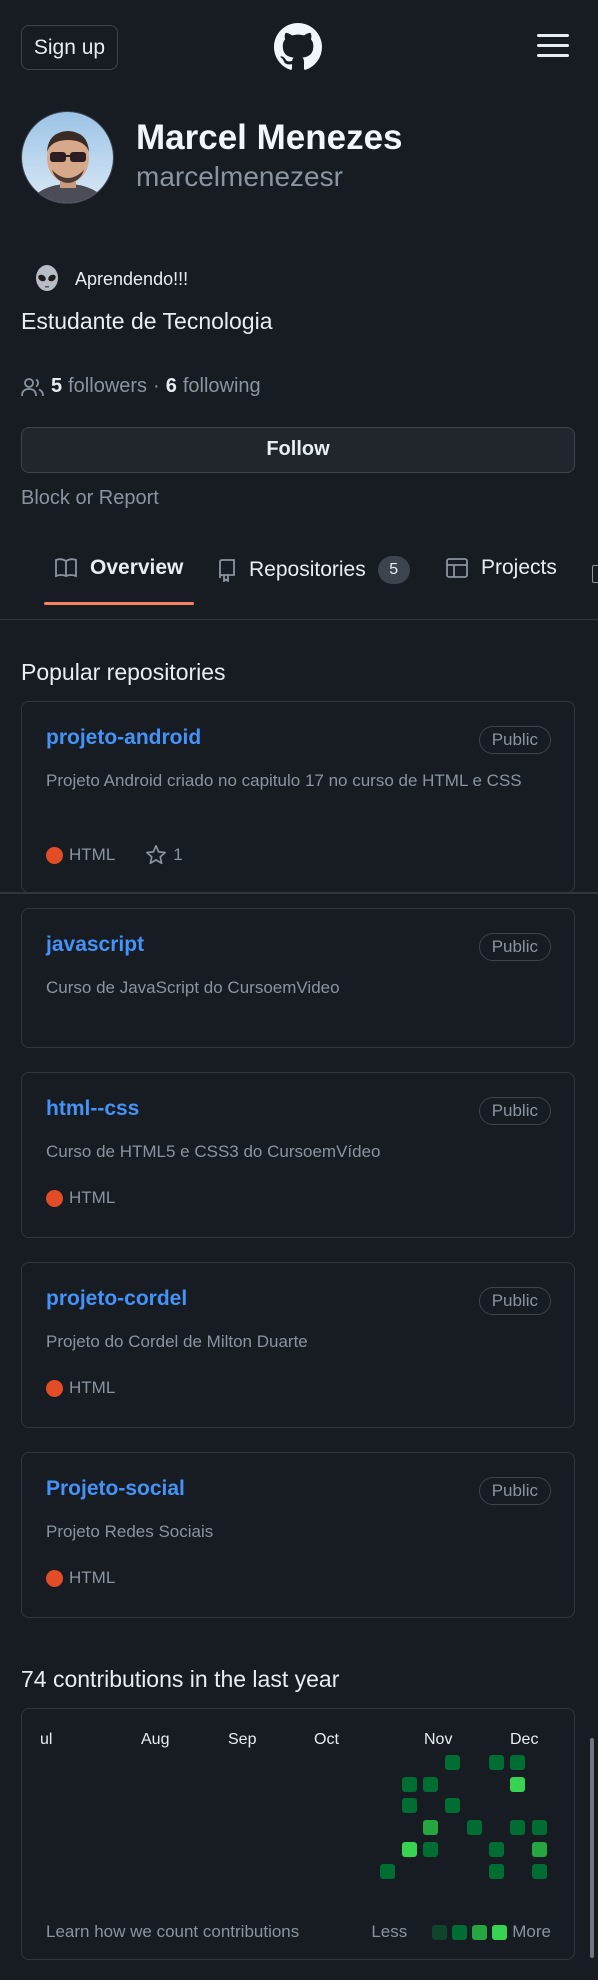 The height and width of the screenshot is (1980, 598). What do you see at coordinates (531, 1931) in the screenshot?
I see `legend-more: More` at bounding box center [531, 1931].